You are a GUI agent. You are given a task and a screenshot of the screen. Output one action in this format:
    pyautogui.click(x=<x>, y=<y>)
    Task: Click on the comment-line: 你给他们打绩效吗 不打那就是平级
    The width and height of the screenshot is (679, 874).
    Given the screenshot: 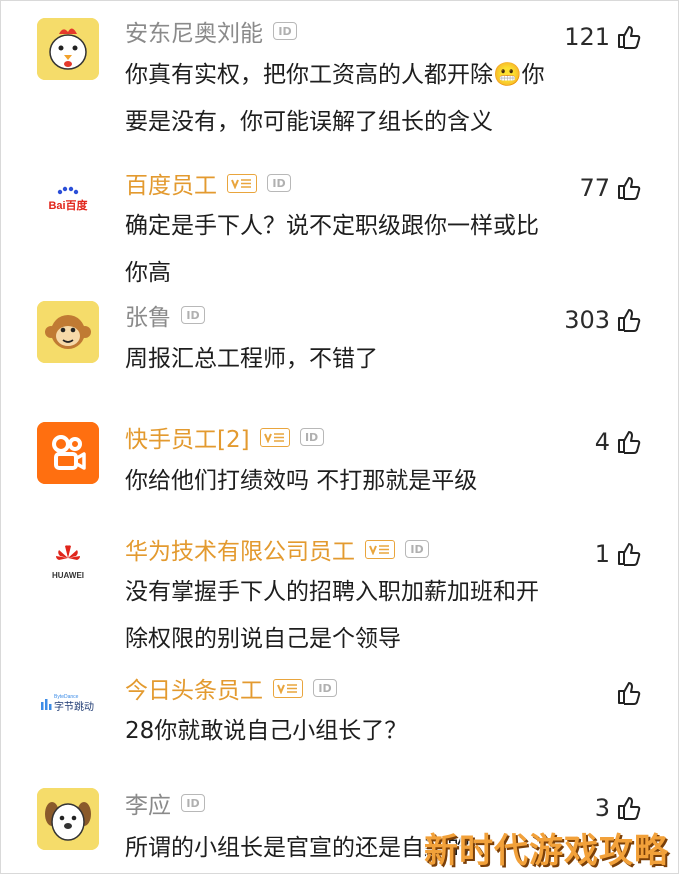 What is the action you would take?
    pyautogui.click(x=301, y=481)
    